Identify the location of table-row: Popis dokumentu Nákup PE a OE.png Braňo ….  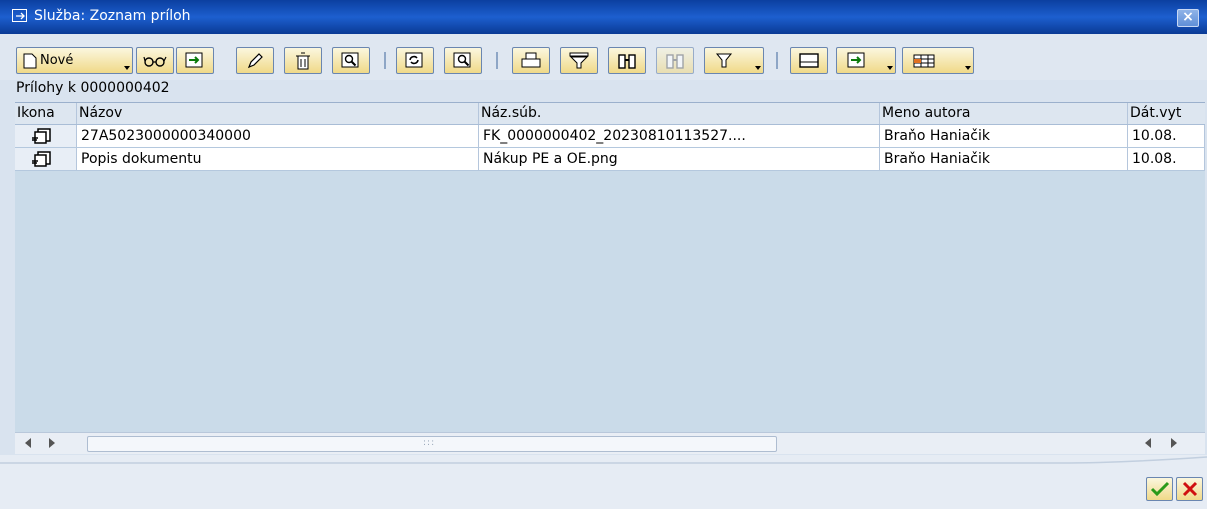
(610, 159).